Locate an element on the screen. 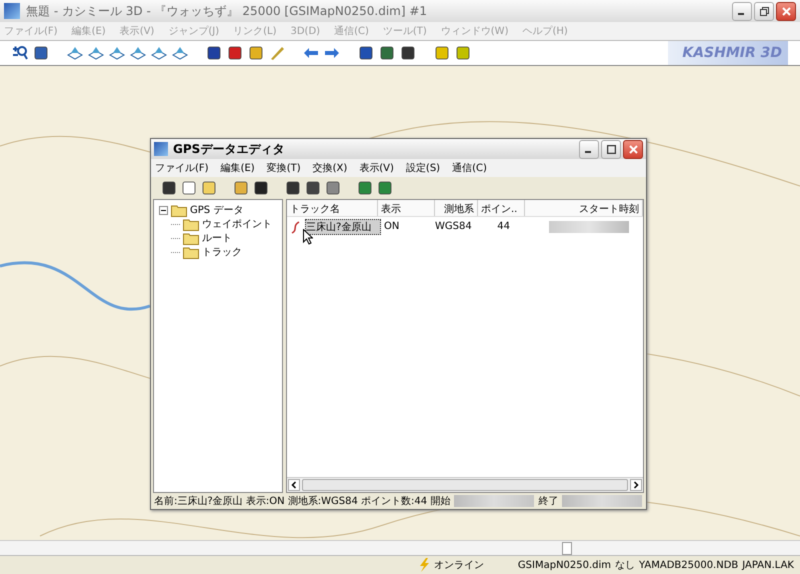 The height and width of the screenshot is (574, 800). restore-icon is located at coordinates (764, 11).